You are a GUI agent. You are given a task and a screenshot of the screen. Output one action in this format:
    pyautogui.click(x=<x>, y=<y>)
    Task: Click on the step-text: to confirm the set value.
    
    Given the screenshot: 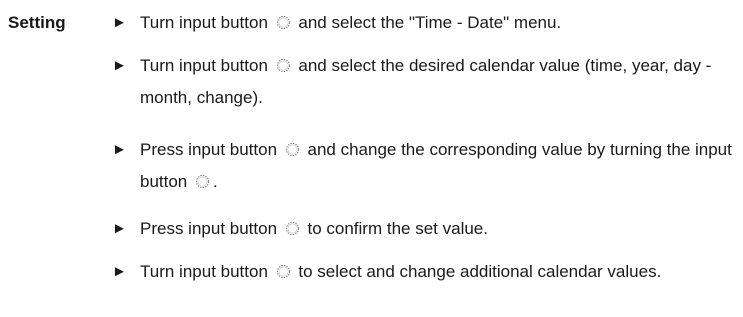 What is the action you would take?
    pyautogui.click(x=397, y=228)
    